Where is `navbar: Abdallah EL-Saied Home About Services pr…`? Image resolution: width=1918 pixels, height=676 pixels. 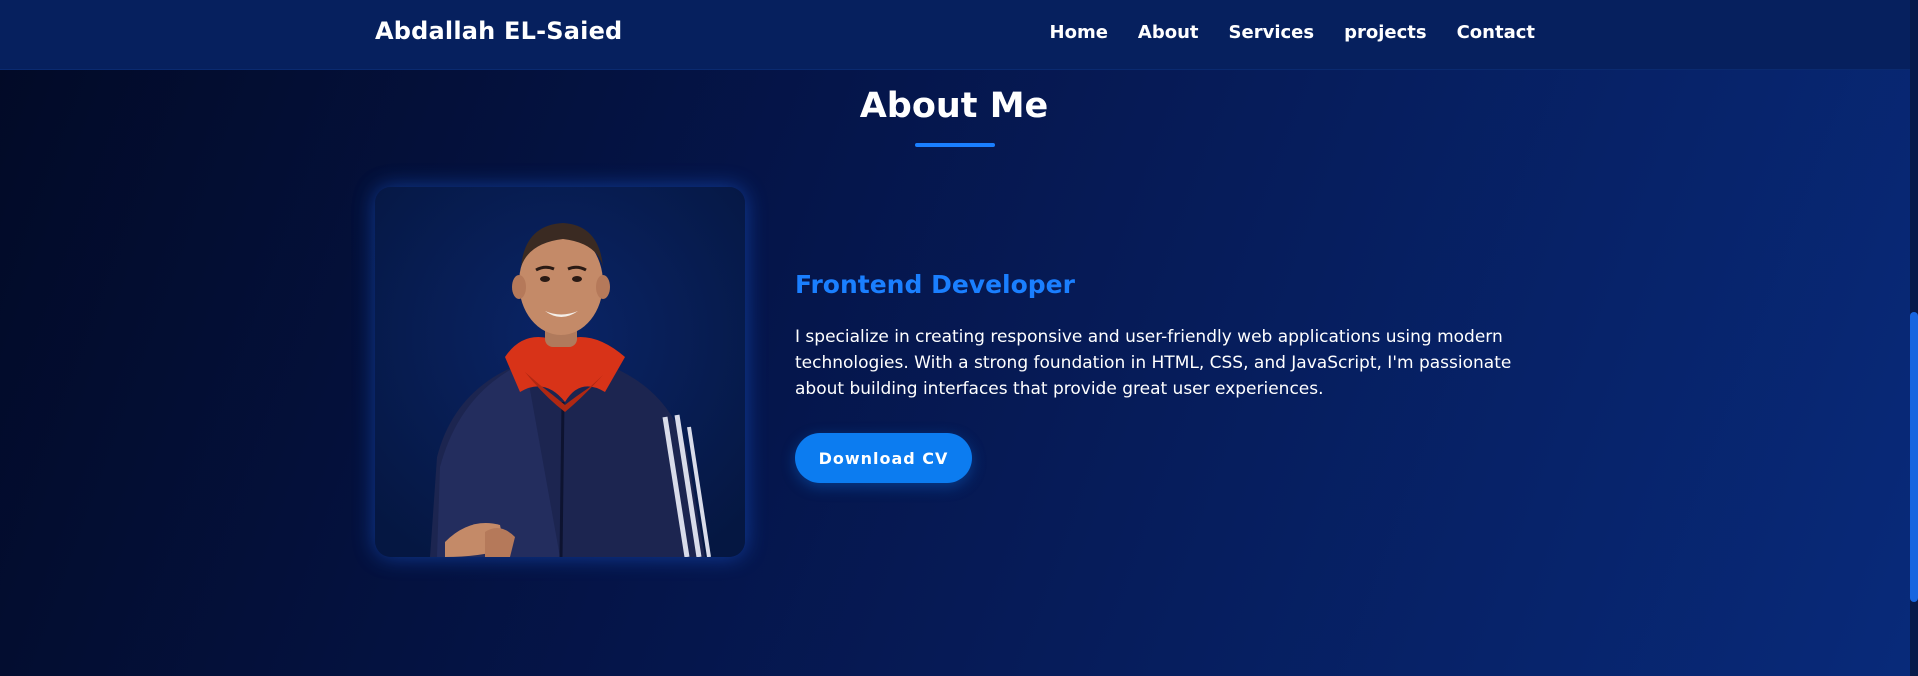
navbar: Abdallah EL-Saied Home About Services pr… is located at coordinates (959, 35).